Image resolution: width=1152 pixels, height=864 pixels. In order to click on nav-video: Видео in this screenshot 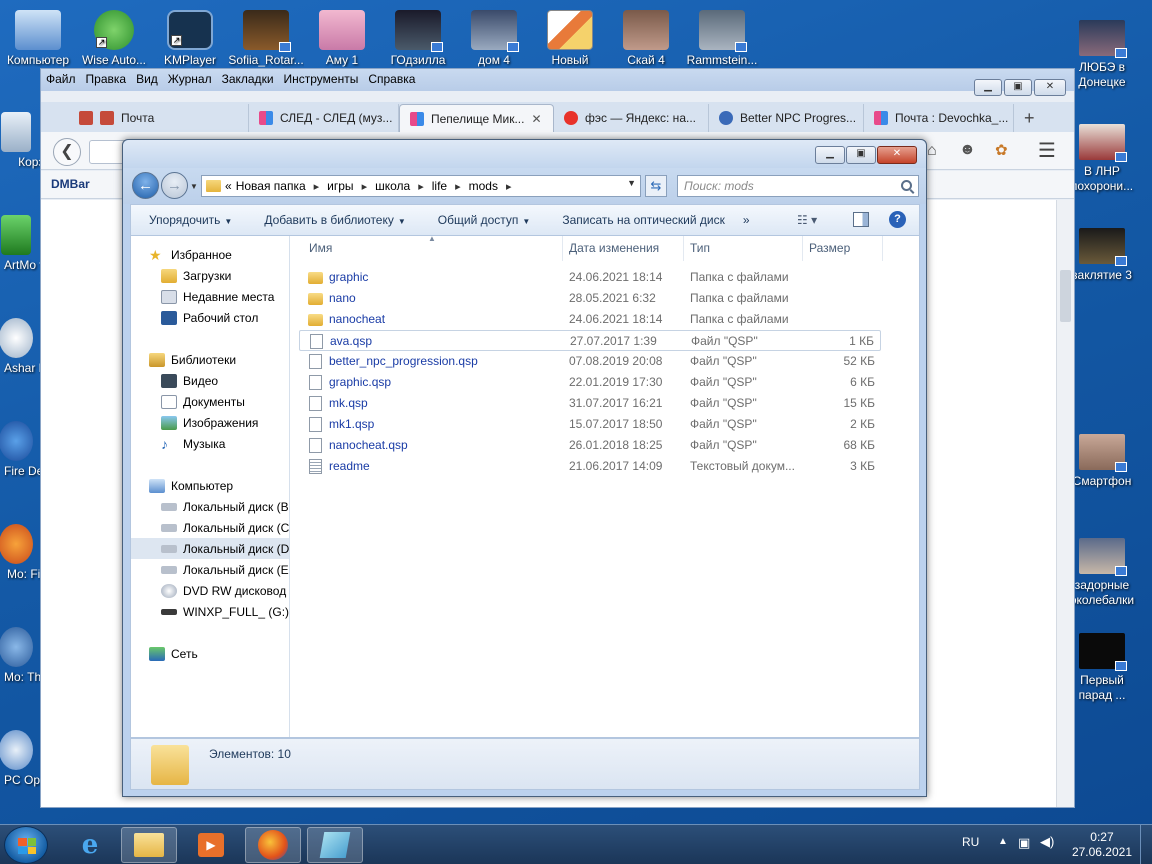, I will do `click(210, 380)`.